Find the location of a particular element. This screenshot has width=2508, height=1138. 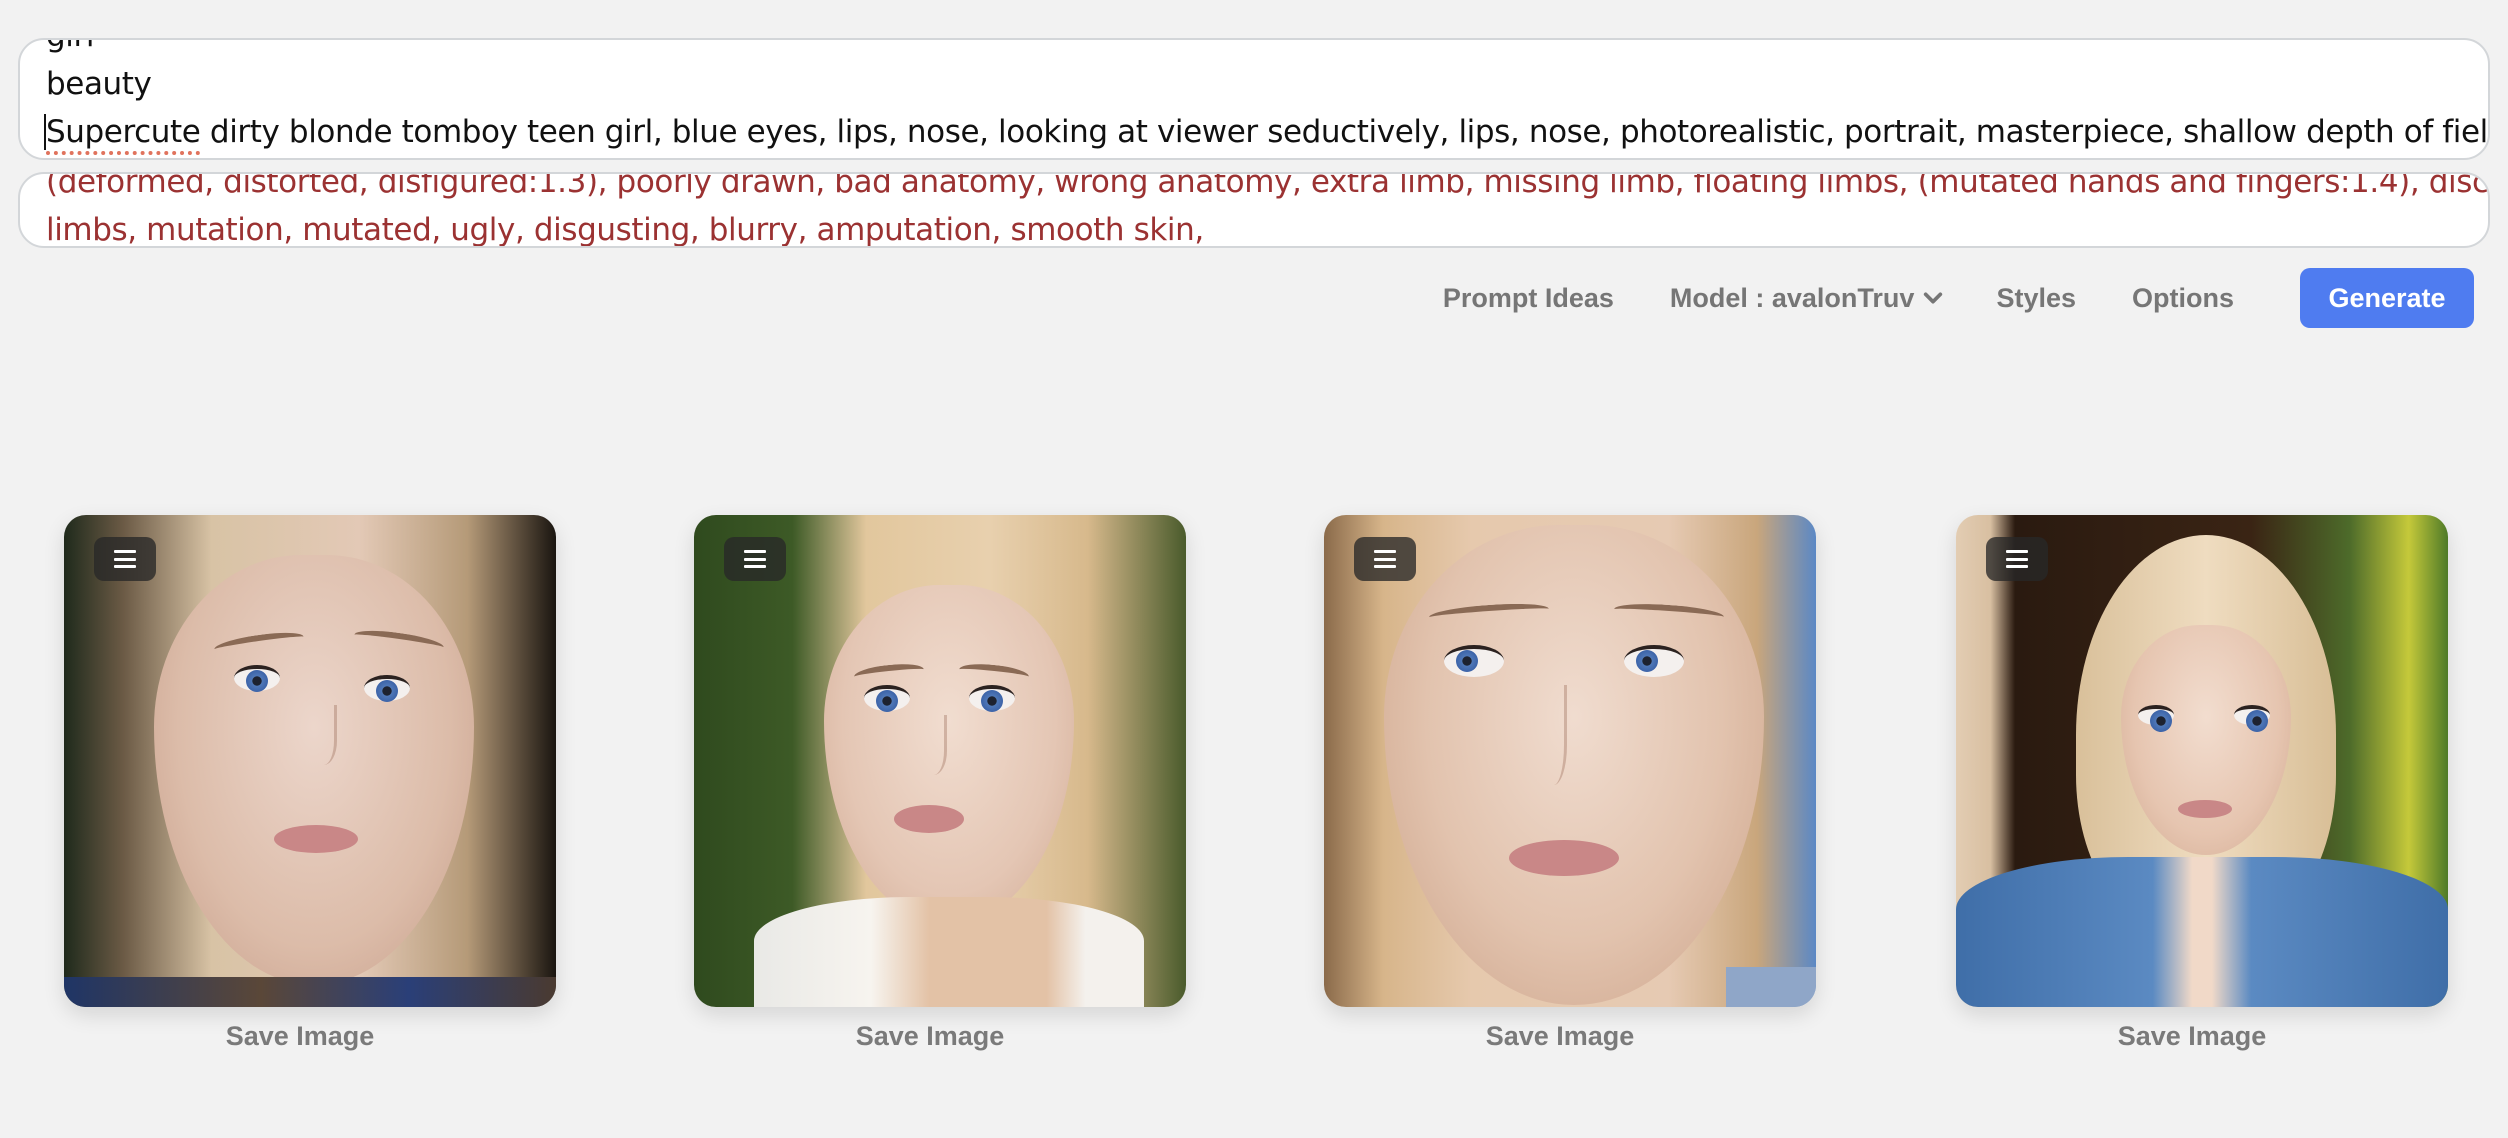

prompt-ideas-button: Prompt Ideas is located at coordinates (1528, 298).